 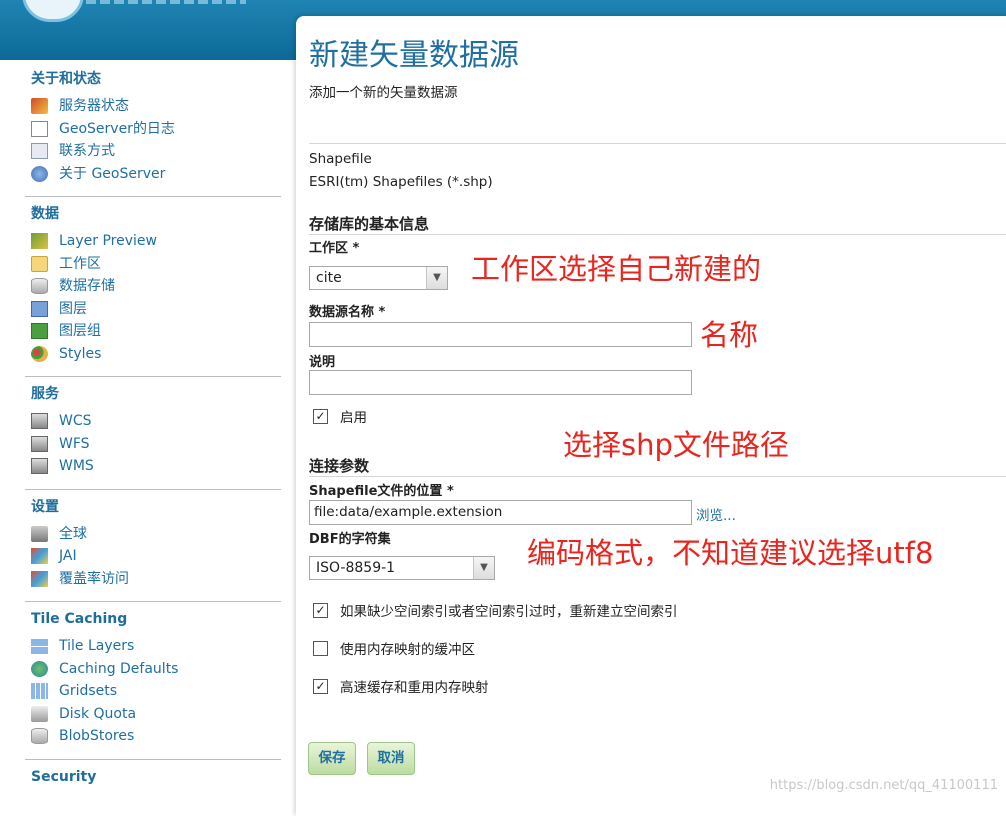 I want to click on sidebar-section-title: 数据, so click(x=45, y=214).